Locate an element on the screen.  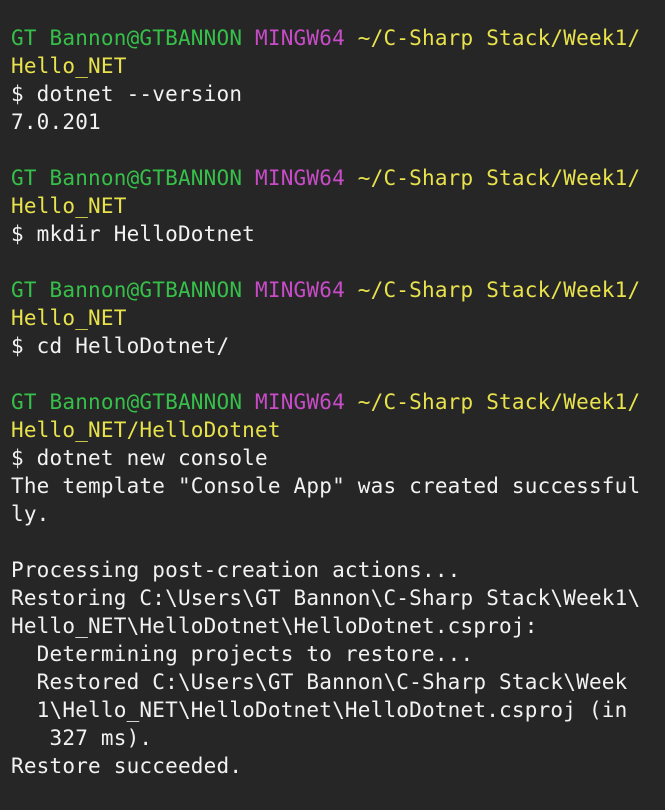
command-line: $ cd HelloDotnet/ is located at coordinates (120, 346).